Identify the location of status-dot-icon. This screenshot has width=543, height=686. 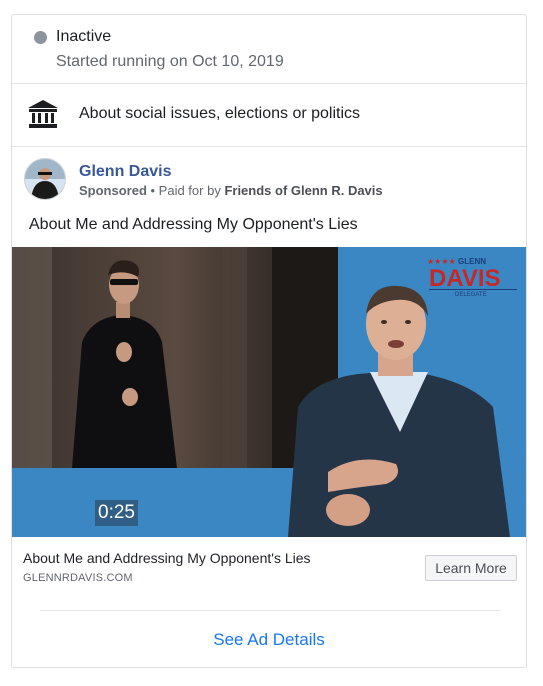
(40, 37).